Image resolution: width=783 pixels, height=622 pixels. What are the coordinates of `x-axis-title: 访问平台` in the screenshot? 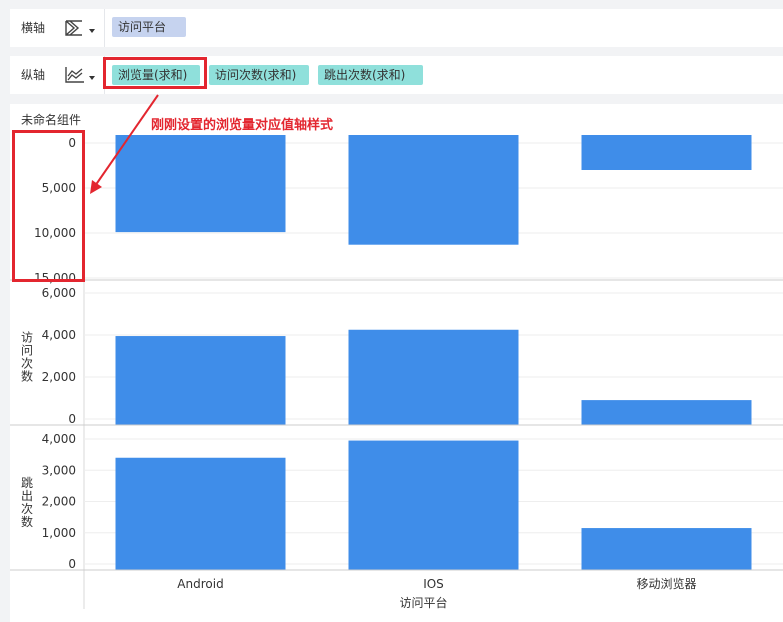 It's located at (423, 602).